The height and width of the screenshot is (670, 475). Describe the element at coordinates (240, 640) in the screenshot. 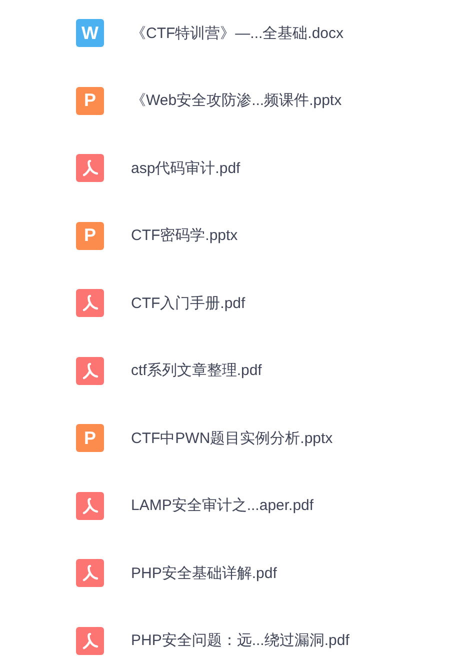

I see `file-name: PHP安全问题：远...绕过漏洞.pdf` at that location.